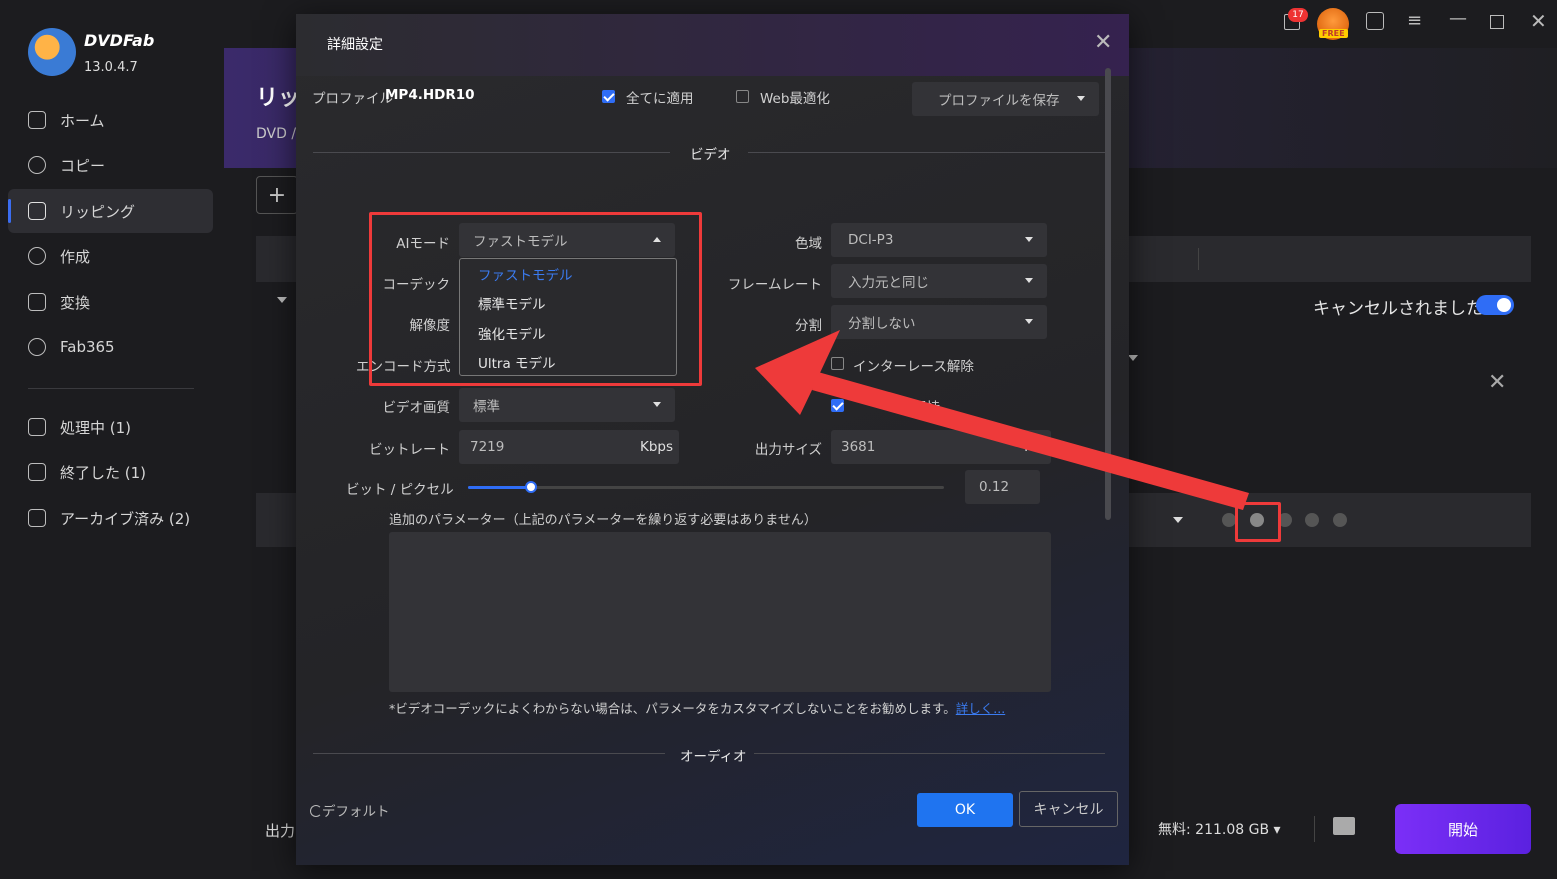 This screenshot has height=879, width=1557. Describe the element at coordinates (110, 256) in the screenshot. I see `sidebar-item-creator: 作成` at that location.